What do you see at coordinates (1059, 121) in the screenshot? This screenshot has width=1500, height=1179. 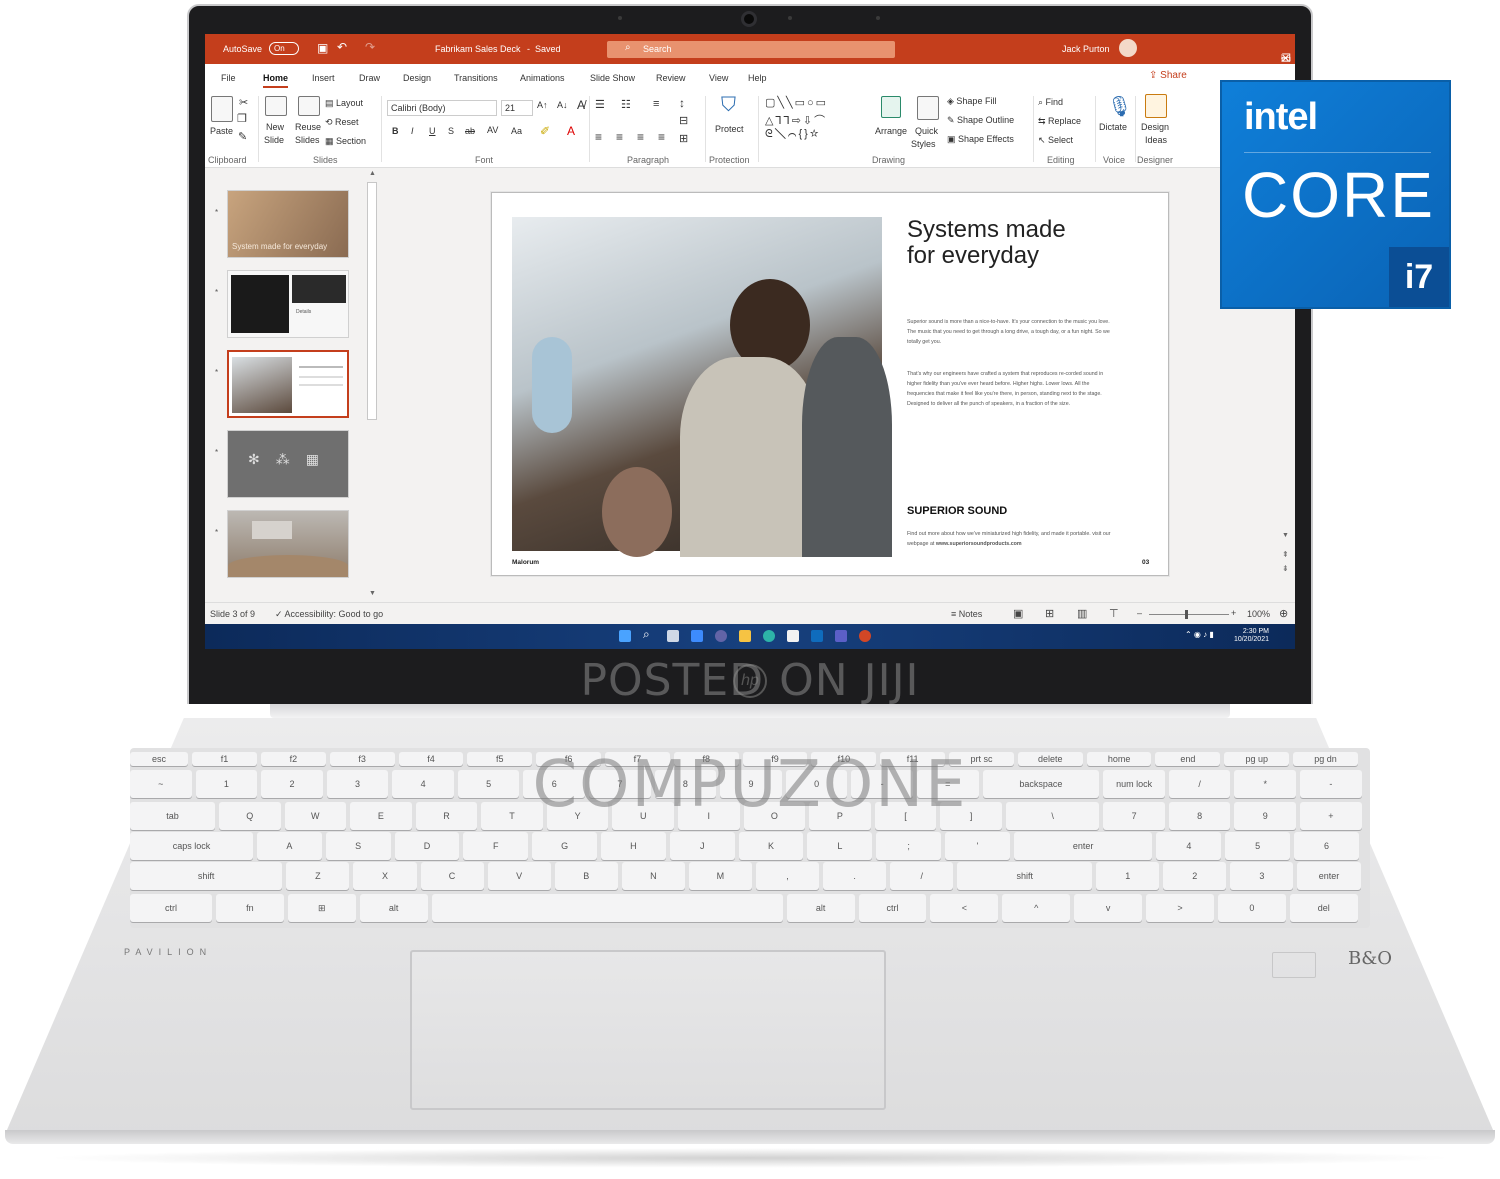 I see `replace-button: ⇆ Replace` at bounding box center [1059, 121].